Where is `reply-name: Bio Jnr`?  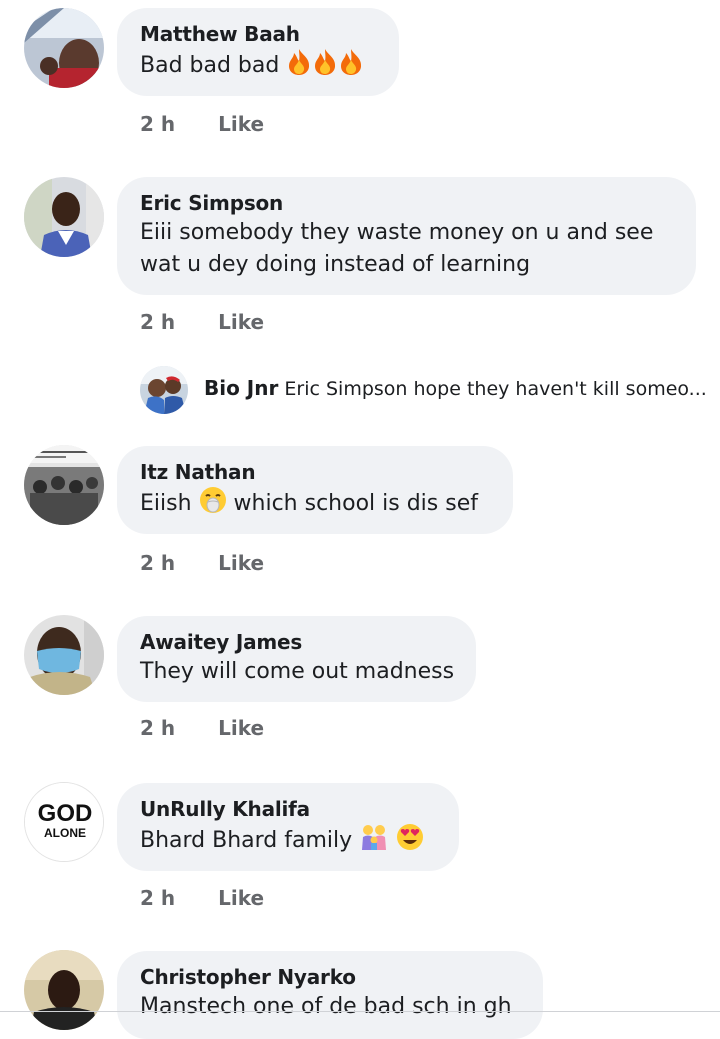
reply-name: Bio Jnr is located at coordinates (241, 388).